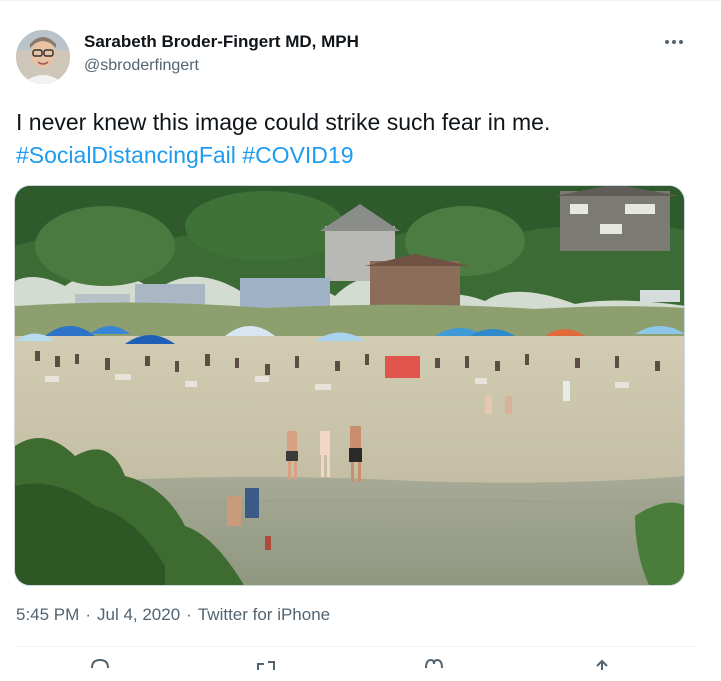 The height and width of the screenshot is (681, 721). I want to click on avatar, so click(43, 57).